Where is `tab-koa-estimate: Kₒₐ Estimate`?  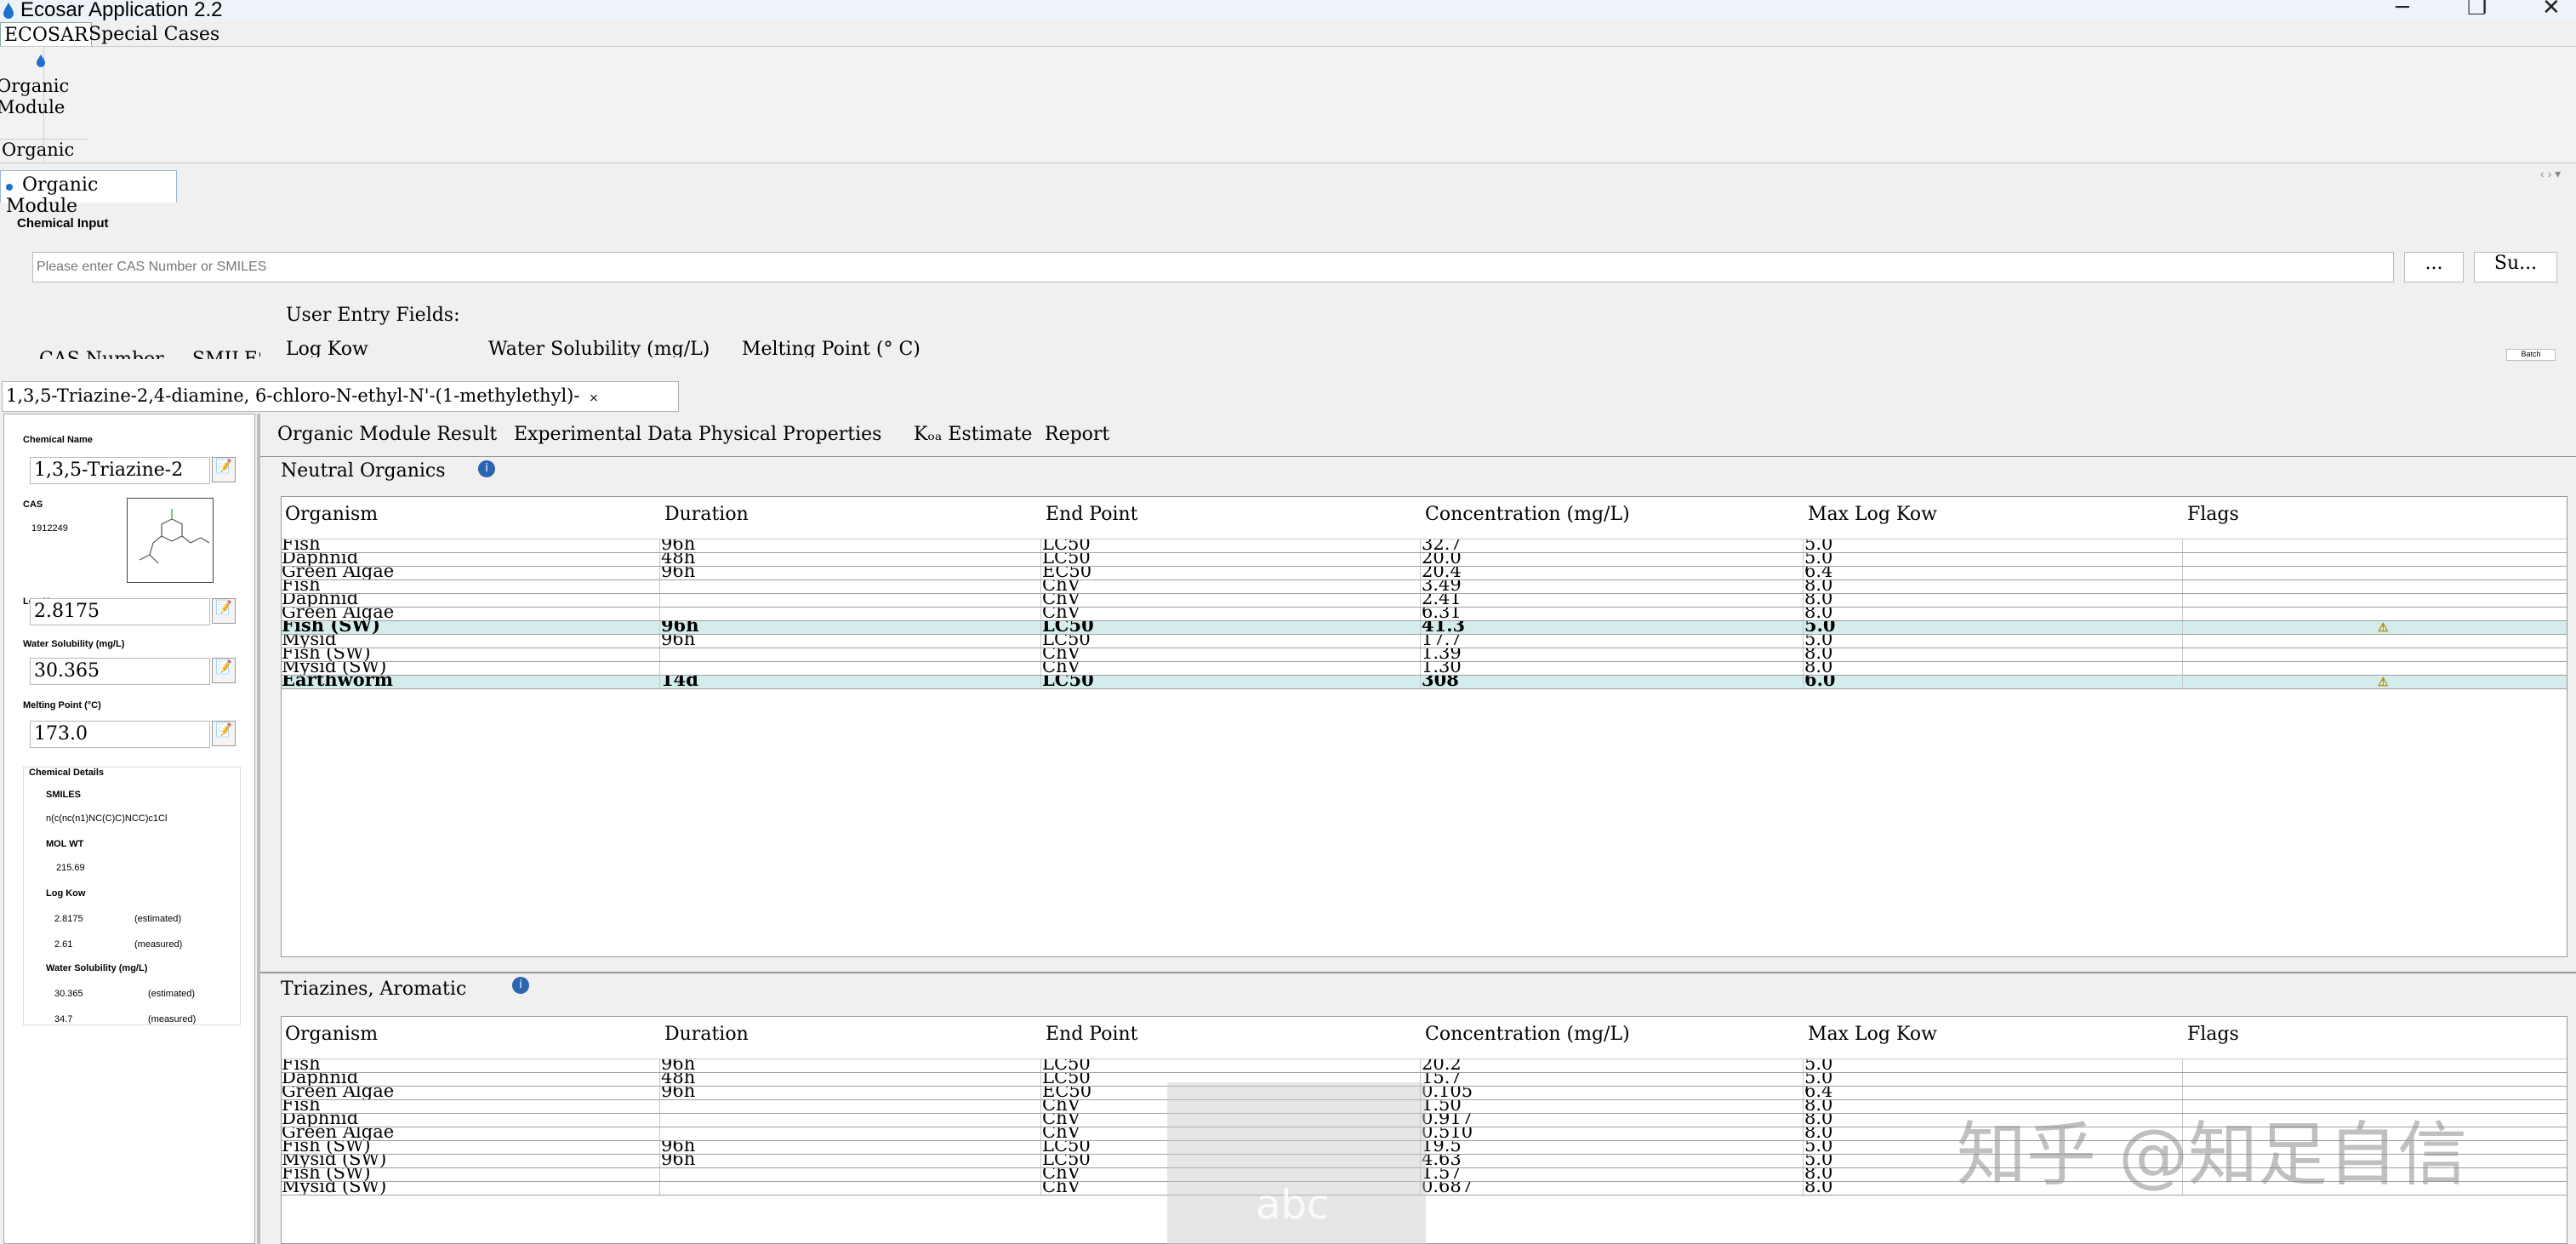 tab-koa-estimate: Kₒₐ Estimate is located at coordinates (973, 434).